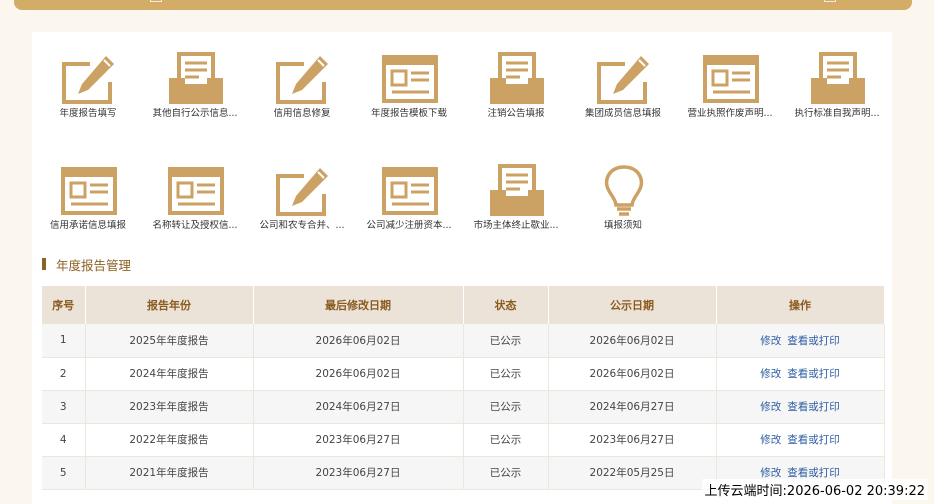 This screenshot has height=504, width=934. Describe the element at coordinates (624, 191) in the screenshot. I see `lightbulb-icon` at that location.